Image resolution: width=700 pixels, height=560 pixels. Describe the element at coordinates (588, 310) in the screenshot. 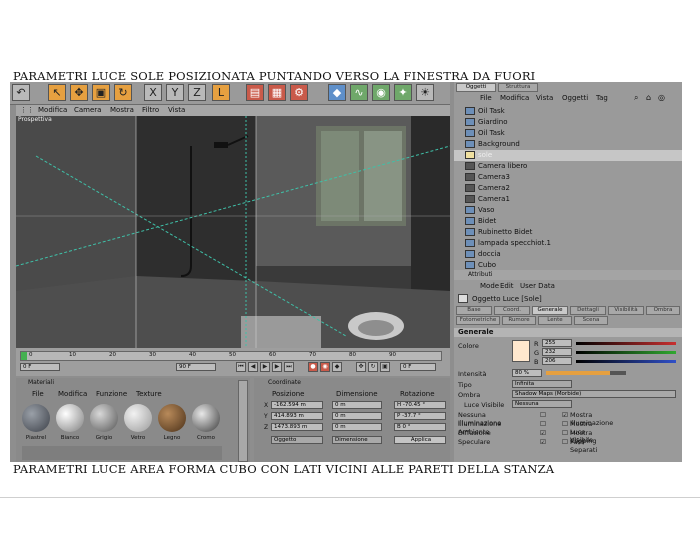

I see `attr-tab-details: Dettagli` at that location.